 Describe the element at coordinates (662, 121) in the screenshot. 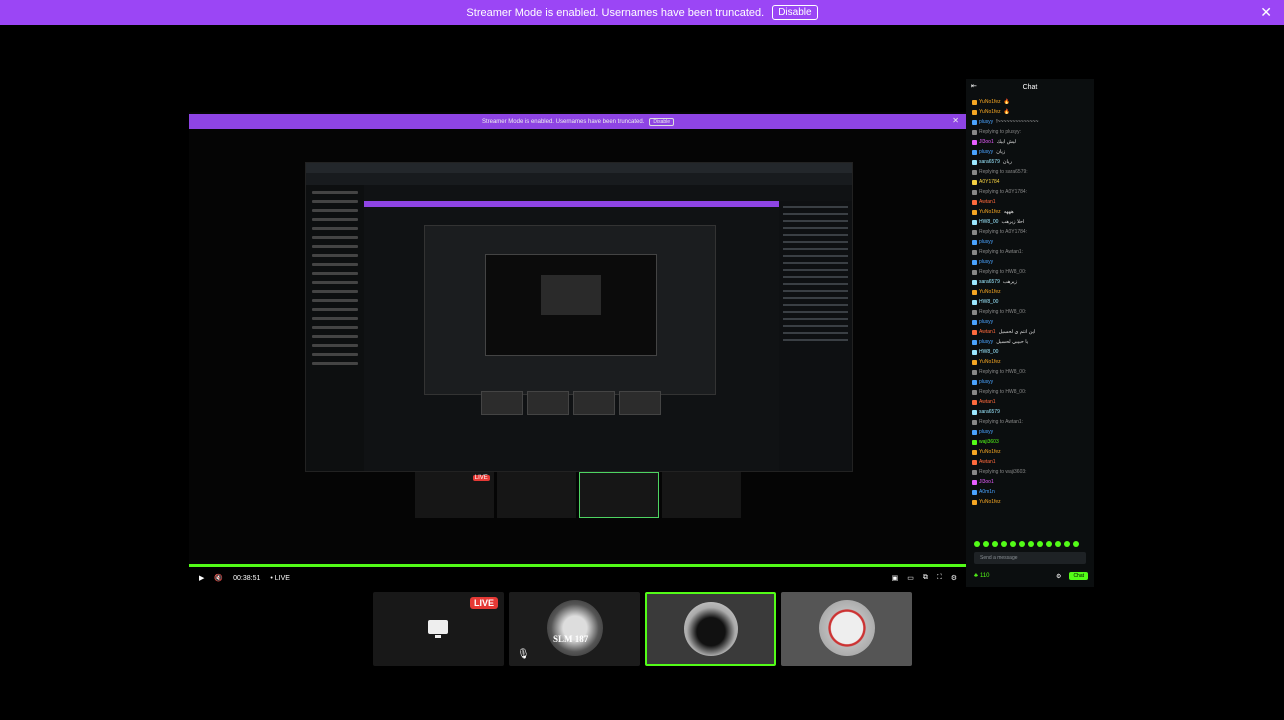

I see `captured-disable-button: Disable` at that location.